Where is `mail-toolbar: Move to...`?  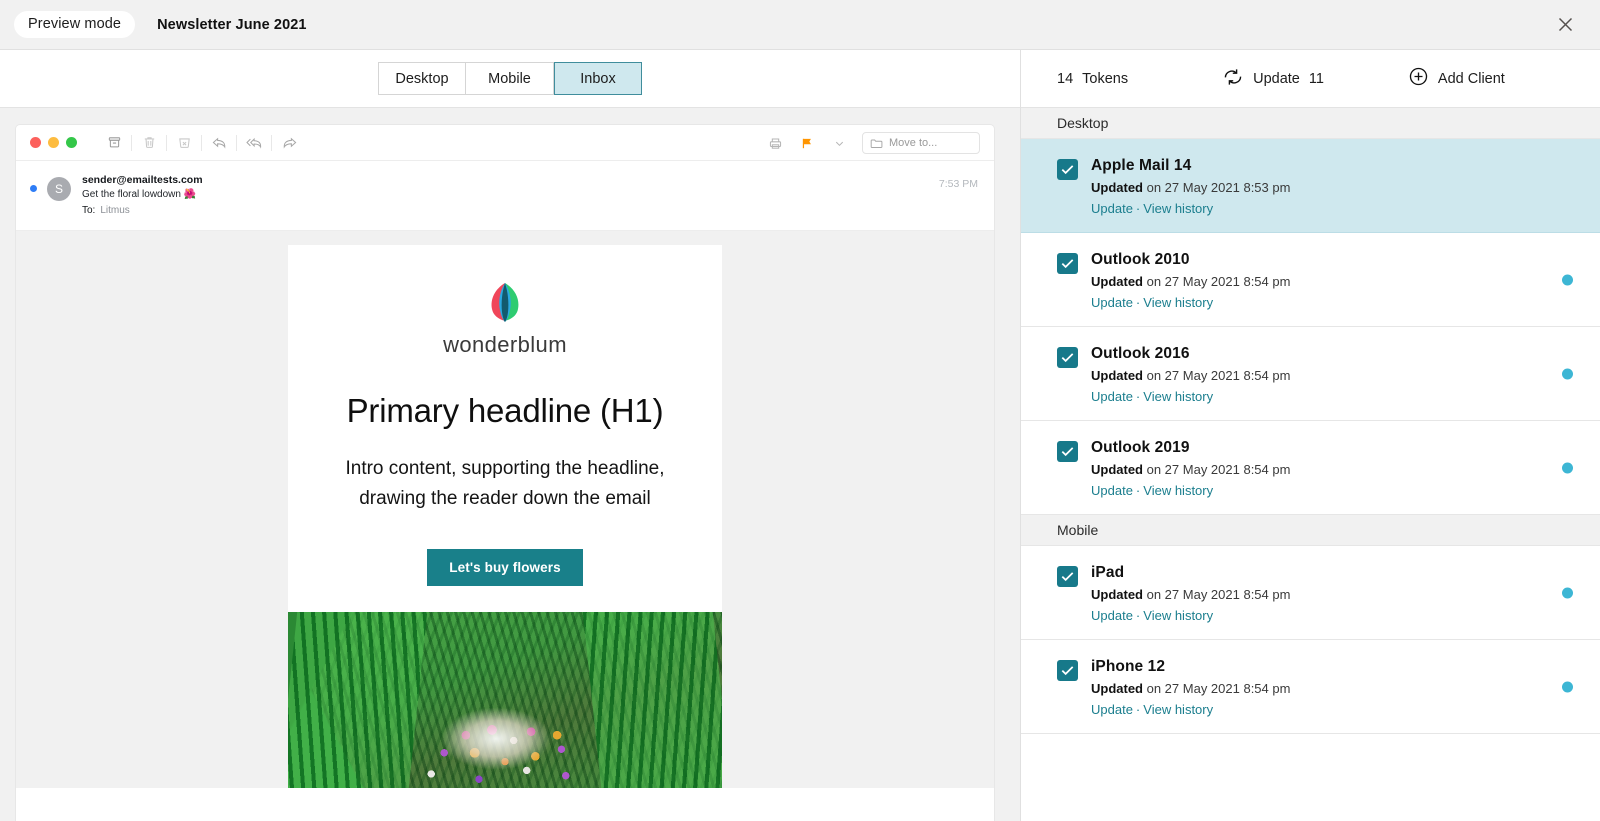 mail-toolbar: Move to... is located at coordinates (505, 143).